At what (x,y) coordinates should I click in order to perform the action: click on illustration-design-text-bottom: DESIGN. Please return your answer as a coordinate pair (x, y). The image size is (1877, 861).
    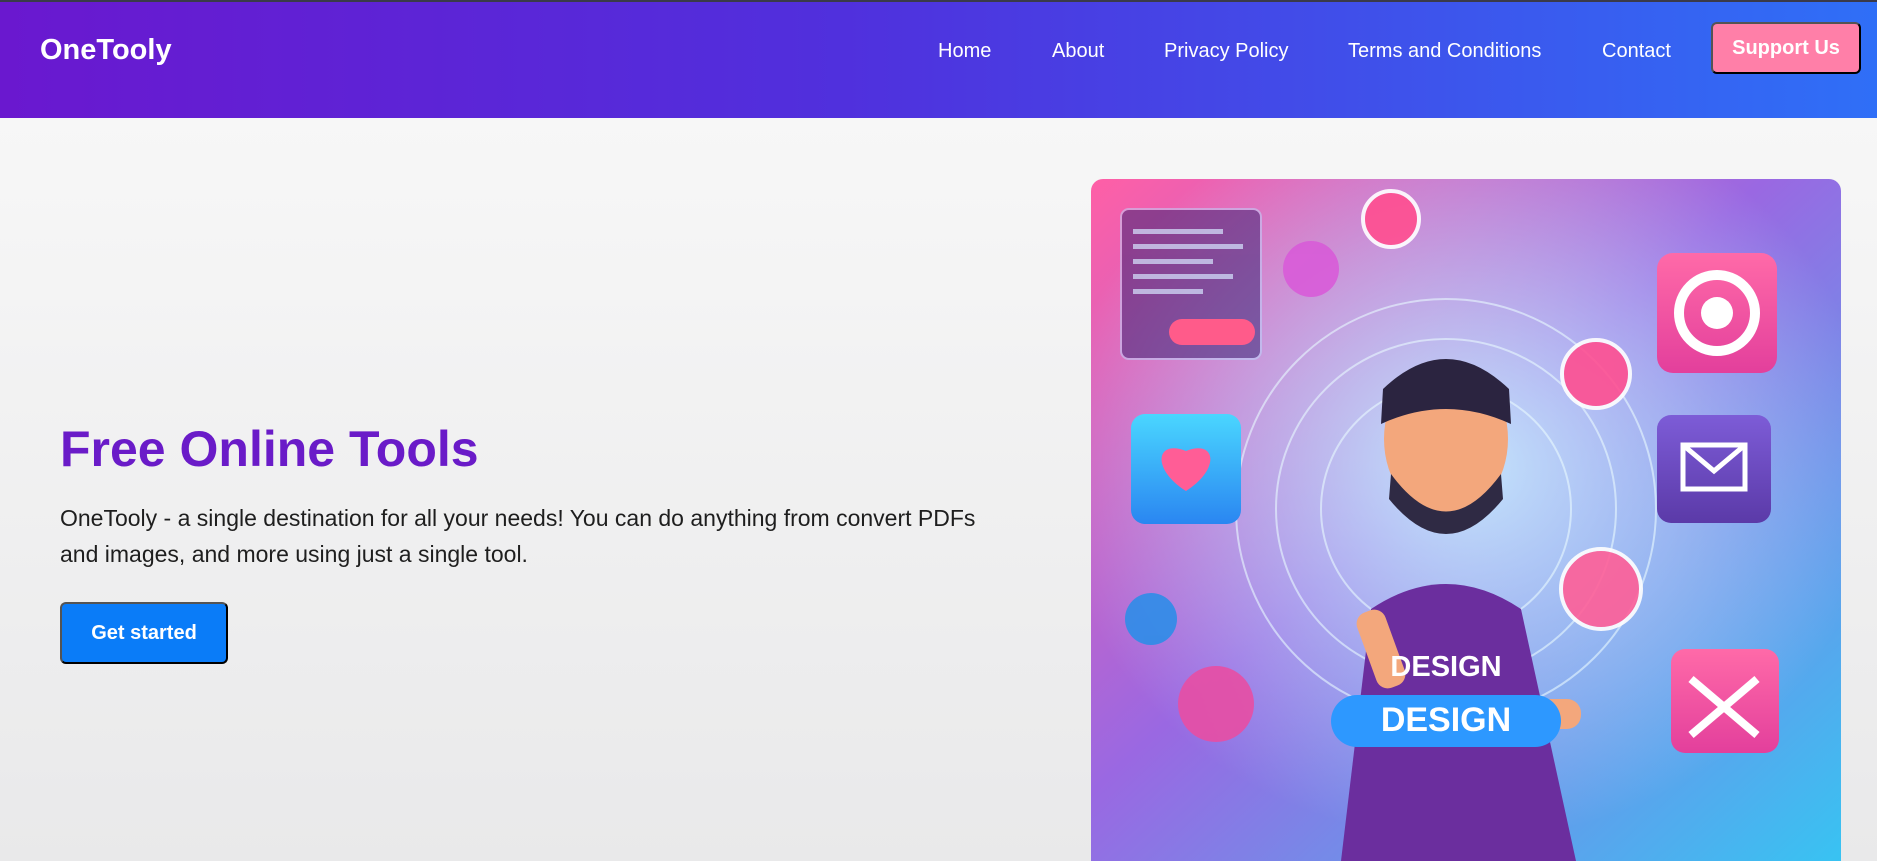
    Looking at the image, I should click on (1446, 720).